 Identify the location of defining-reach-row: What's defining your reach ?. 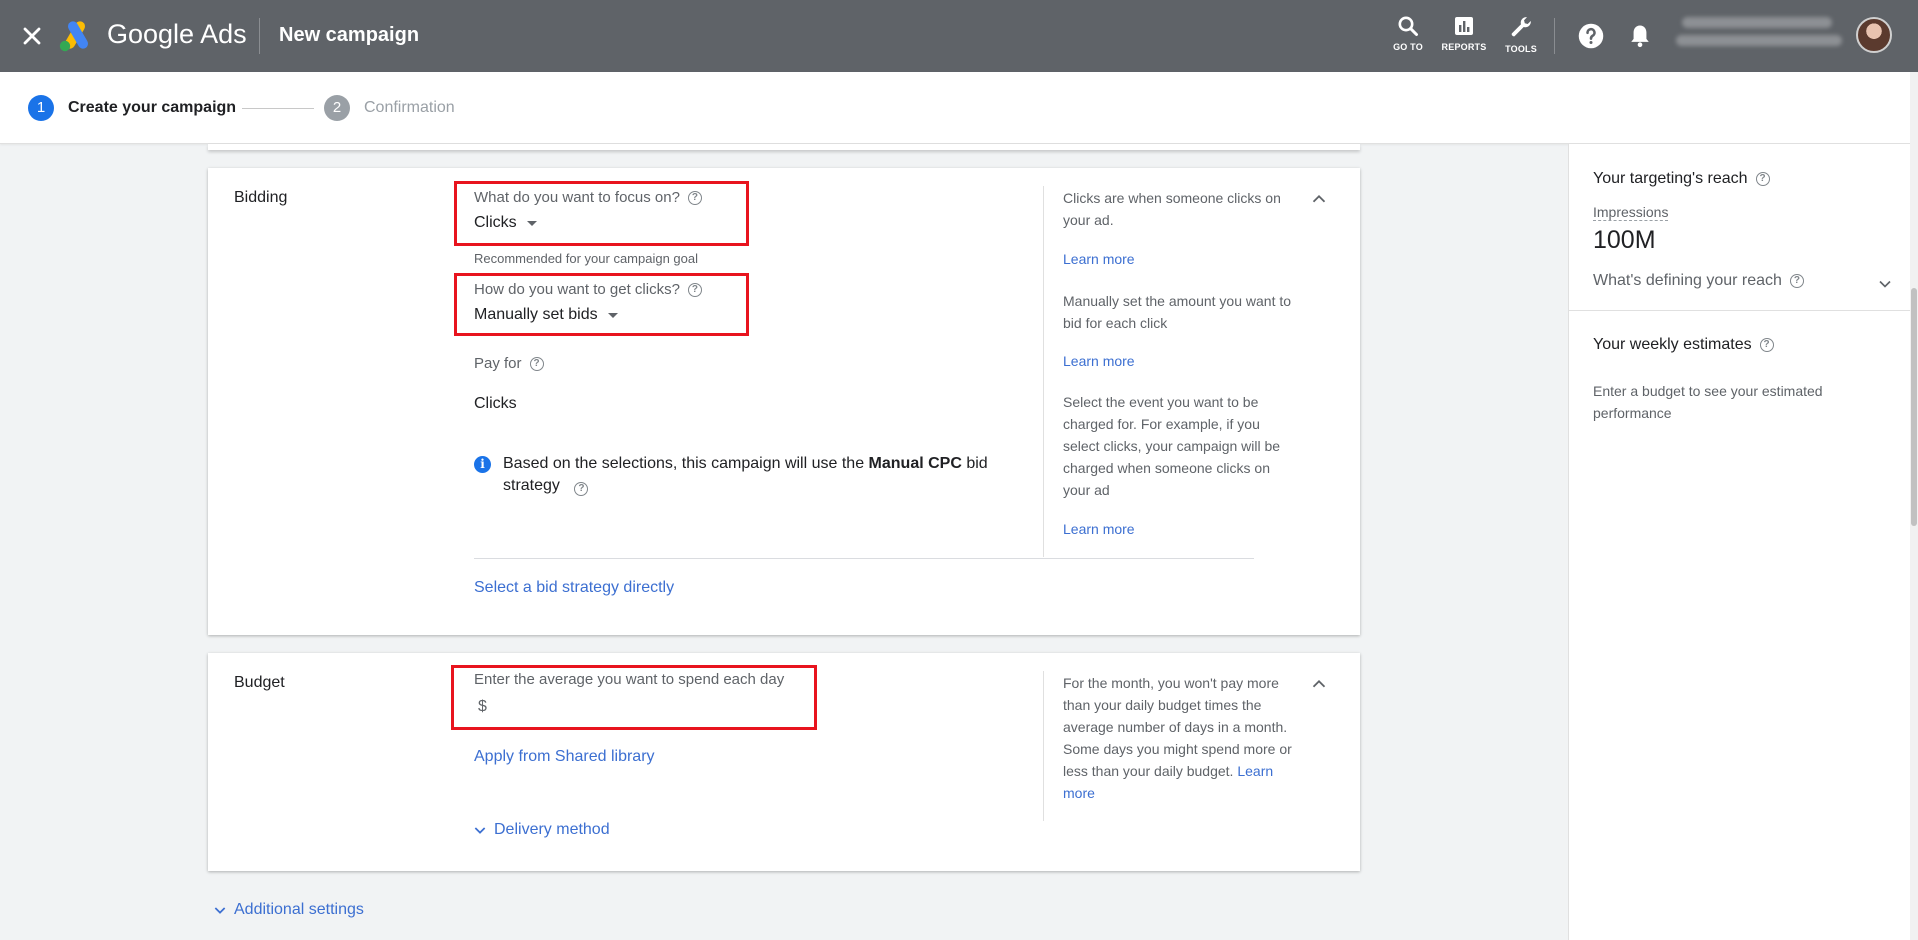
(1698, 281).